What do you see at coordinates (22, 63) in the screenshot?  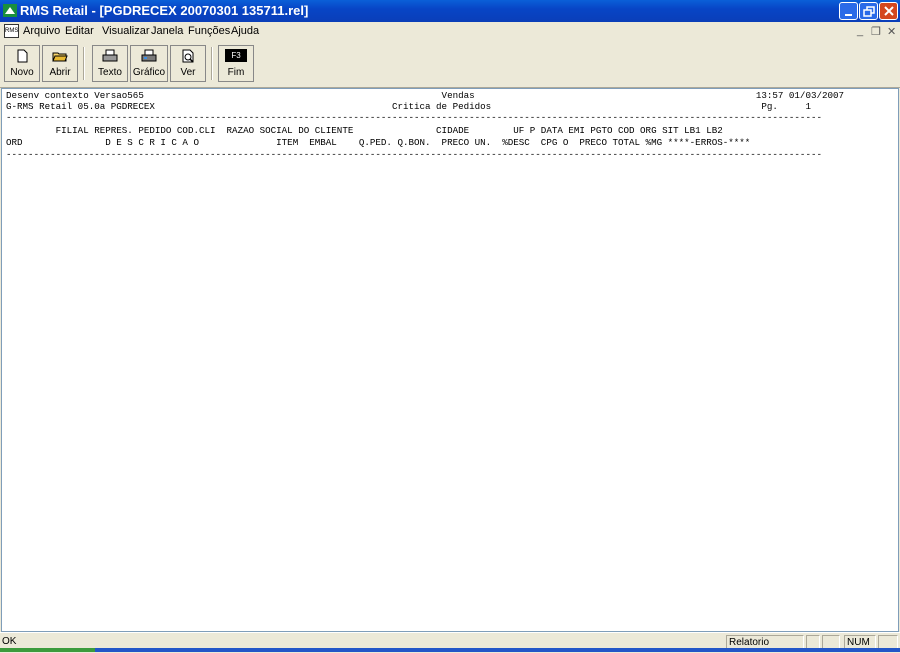 I see `novo-button: Novo` at bounding box center [22, 63].